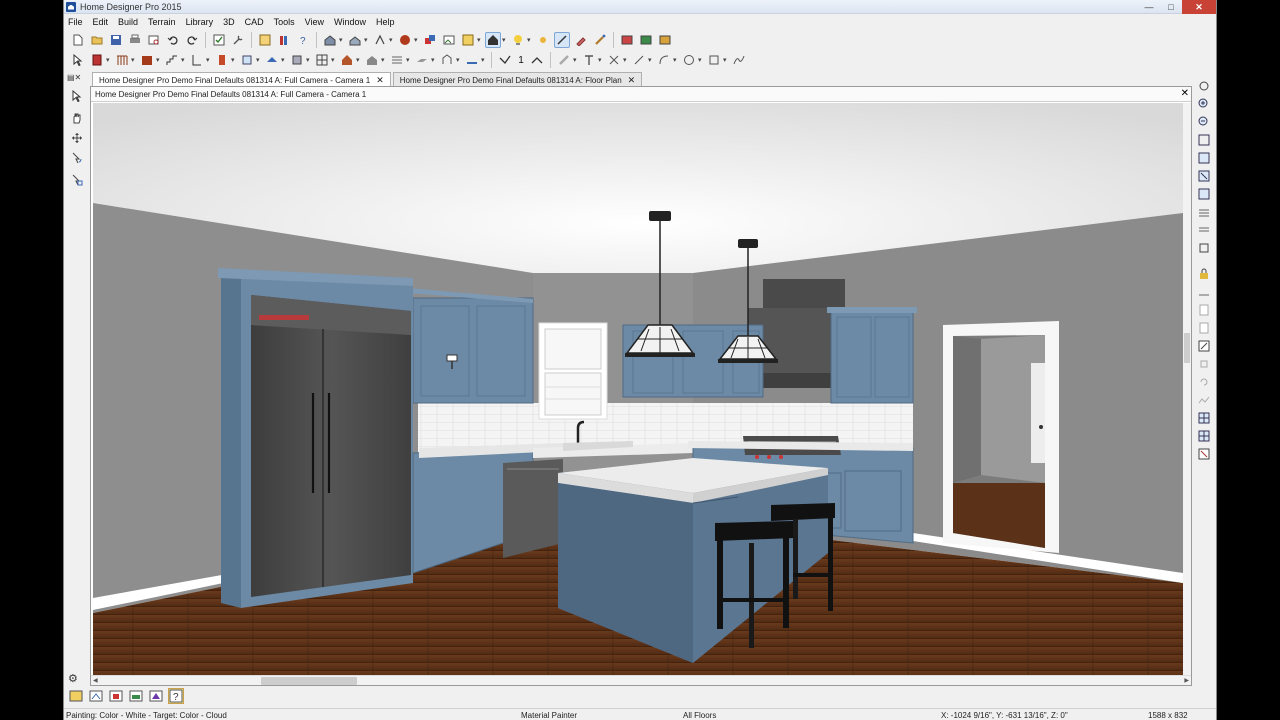  Describe the element at coordinates (600, 40) in the screenshot. I see `material-painter-button` at that location.